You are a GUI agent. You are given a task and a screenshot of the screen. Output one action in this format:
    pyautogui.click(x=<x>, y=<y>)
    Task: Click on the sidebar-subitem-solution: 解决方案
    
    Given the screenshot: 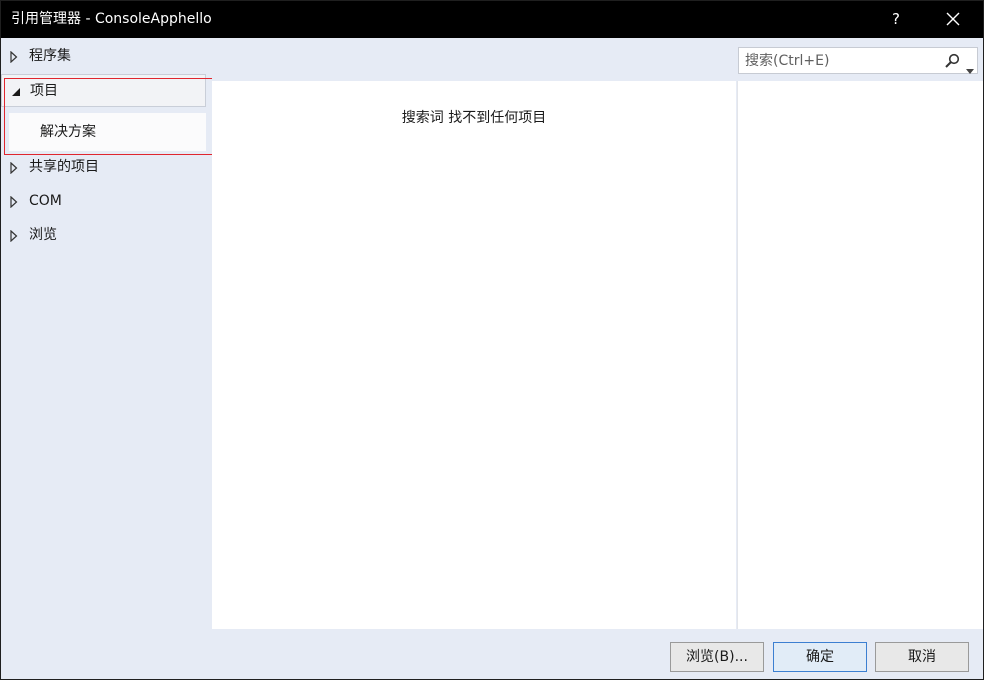 What is the action you would take?
    pyautogui.click(x=107, y=132)
    